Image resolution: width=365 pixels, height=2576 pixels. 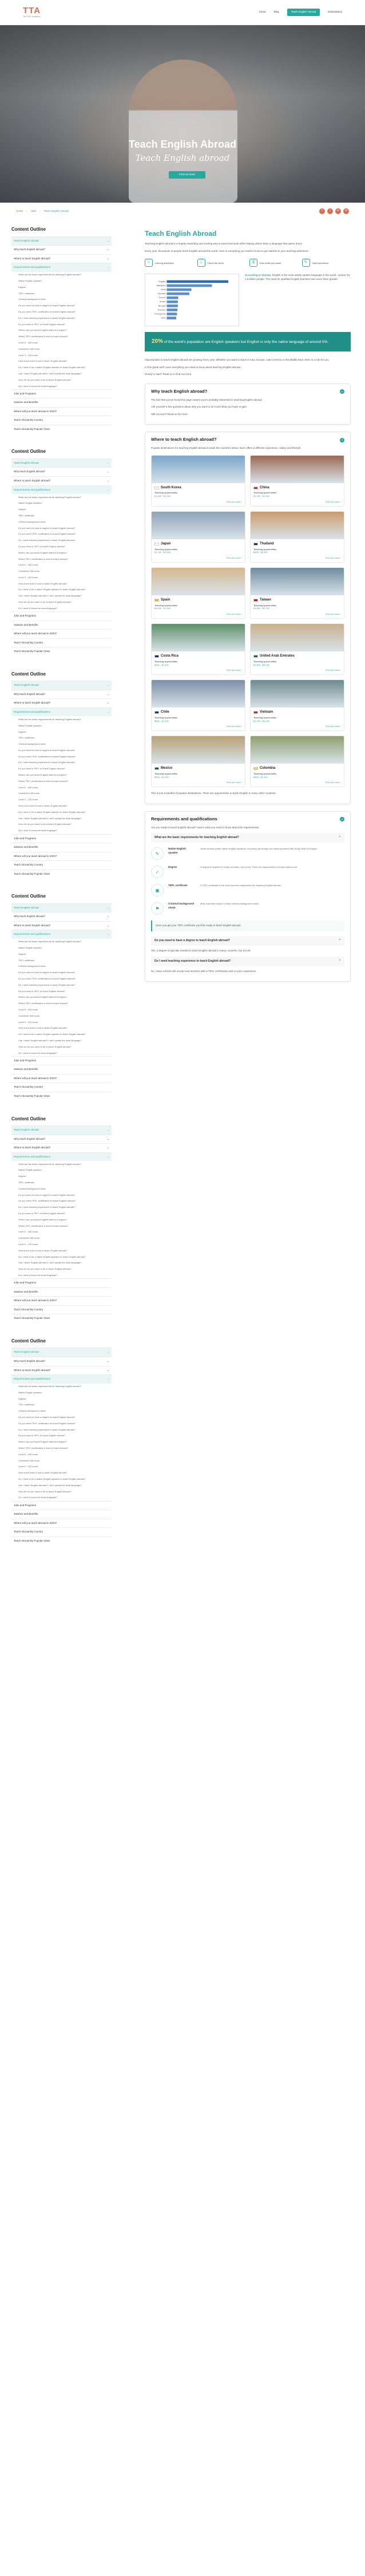 What do you see at coordinates (346, 211) in the screenshot?
I see `email-share-icon: ✉` at bounding box center [346, 211].